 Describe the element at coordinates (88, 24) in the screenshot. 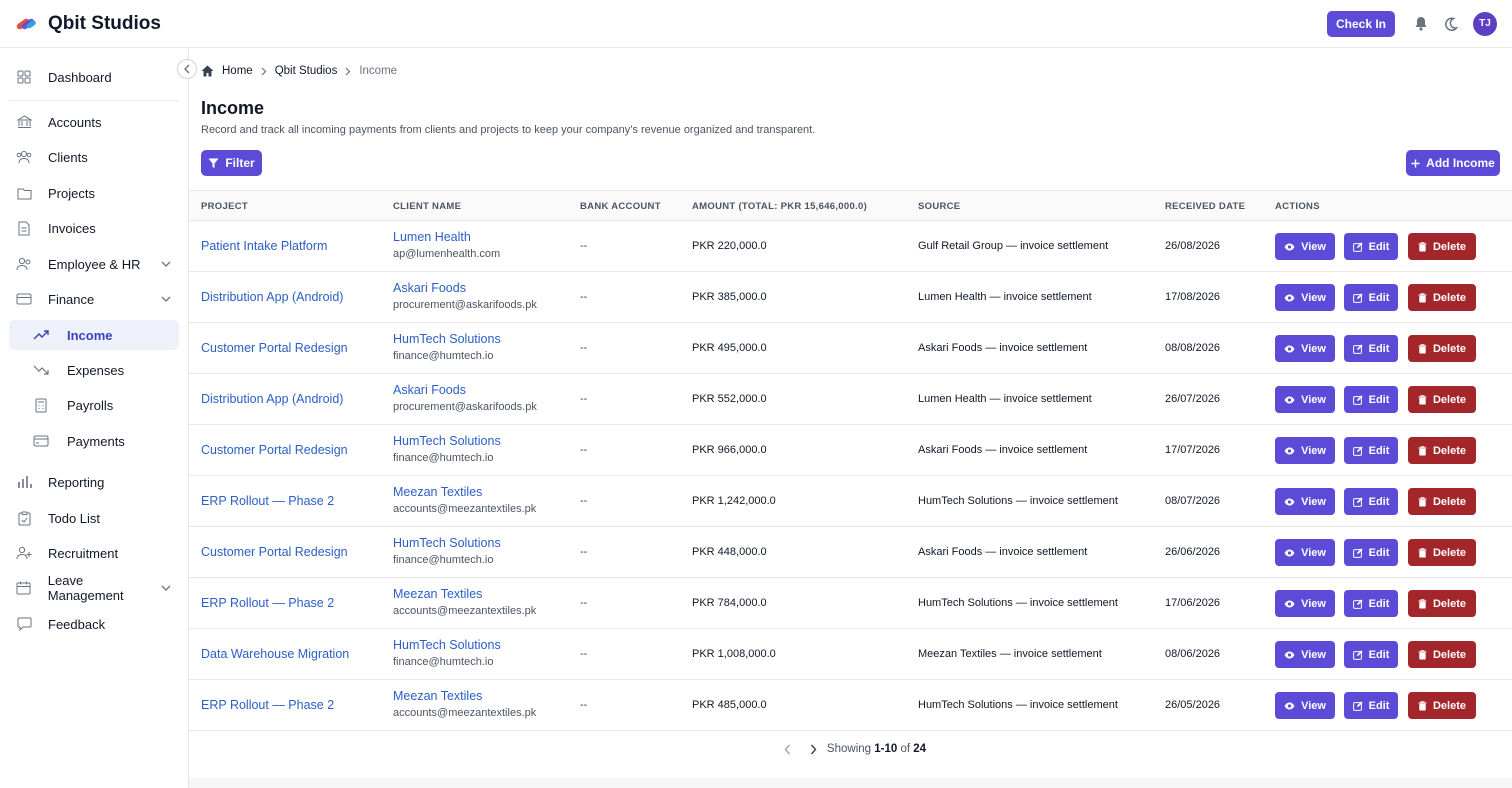

I see `brand: Qbit Studios` at that location.